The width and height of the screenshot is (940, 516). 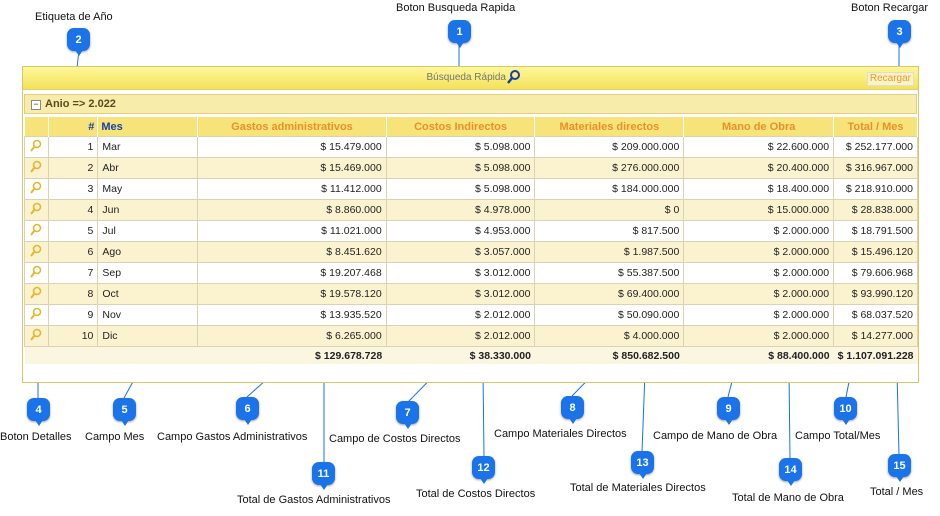 I want to click on annotation-badge-13: 13, so click(x=642, y=465).